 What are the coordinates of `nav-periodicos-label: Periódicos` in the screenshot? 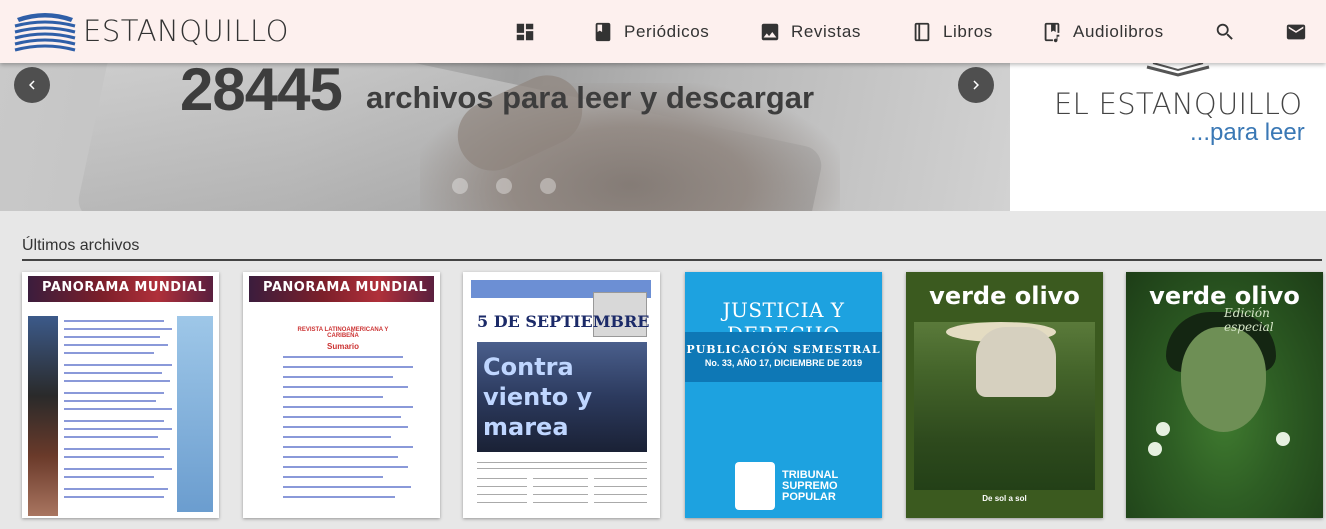 It's located at (667, 31).